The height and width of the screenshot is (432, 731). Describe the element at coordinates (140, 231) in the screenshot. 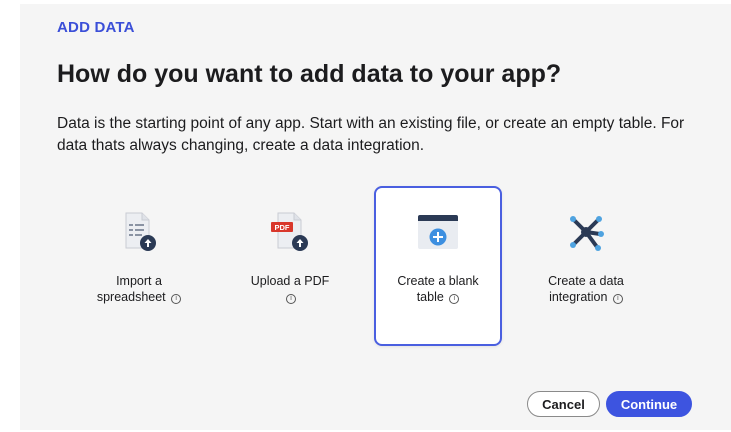

I see `spreadsheet-upload-icon` at that location.